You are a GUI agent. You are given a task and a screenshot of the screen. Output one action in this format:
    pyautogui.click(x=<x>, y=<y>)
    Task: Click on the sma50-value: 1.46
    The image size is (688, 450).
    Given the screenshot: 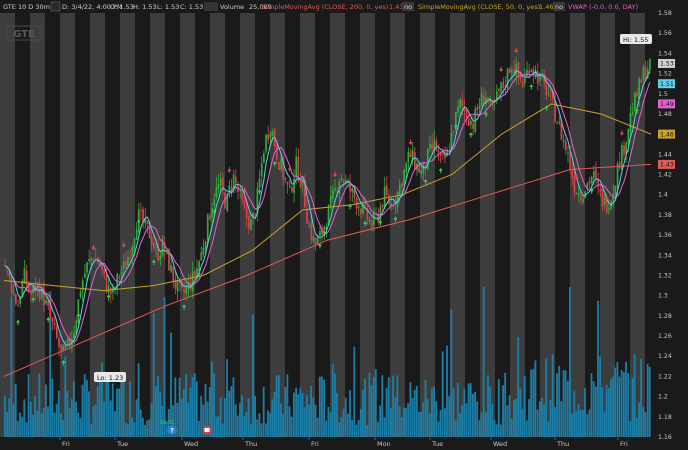 What is the action you would take?
    pyautogui.click(x=546, y=7)
    